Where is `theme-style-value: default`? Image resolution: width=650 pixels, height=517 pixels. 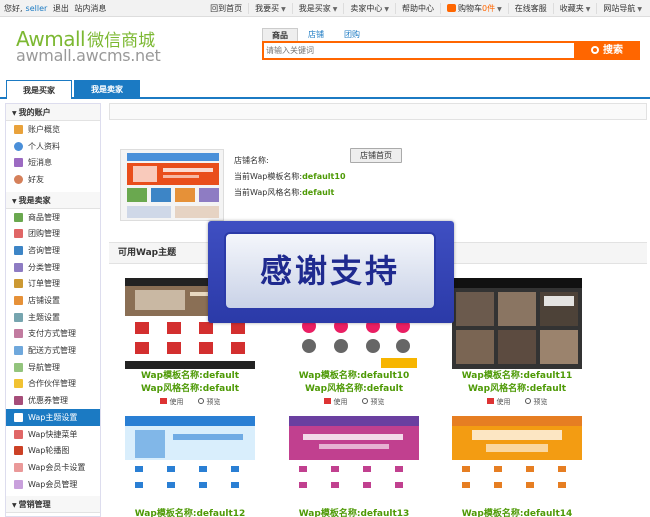
theme-style-value: default is located at coordinates (385, 389).